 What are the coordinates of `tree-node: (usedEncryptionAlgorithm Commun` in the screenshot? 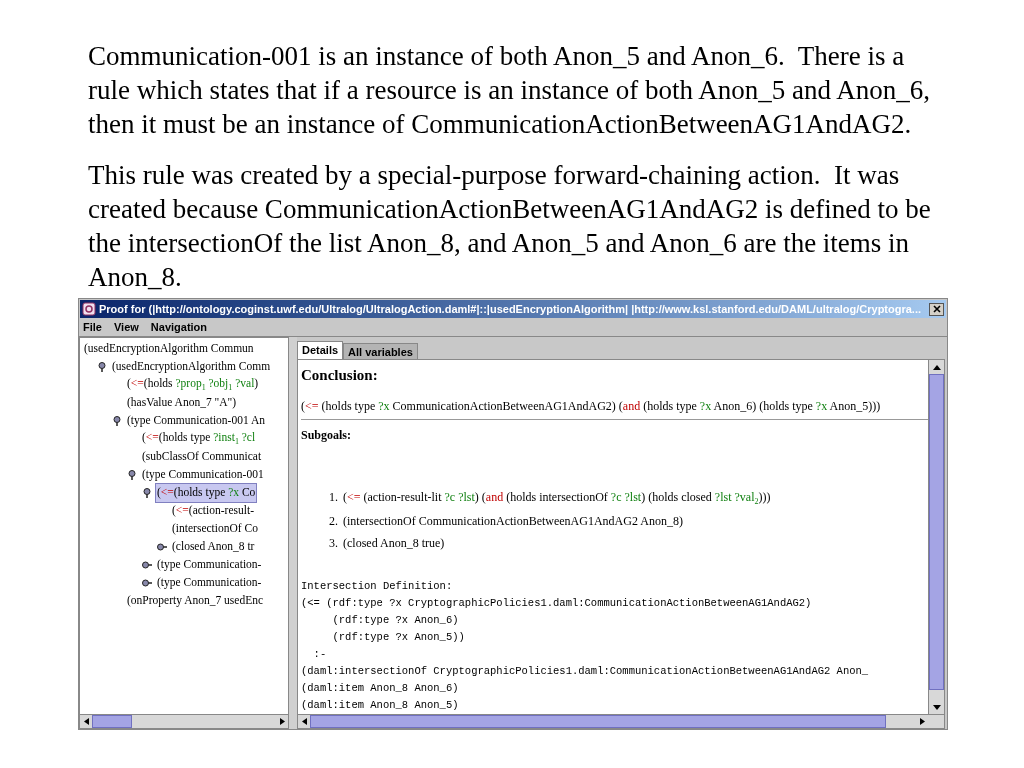 It's located at (169, 349).